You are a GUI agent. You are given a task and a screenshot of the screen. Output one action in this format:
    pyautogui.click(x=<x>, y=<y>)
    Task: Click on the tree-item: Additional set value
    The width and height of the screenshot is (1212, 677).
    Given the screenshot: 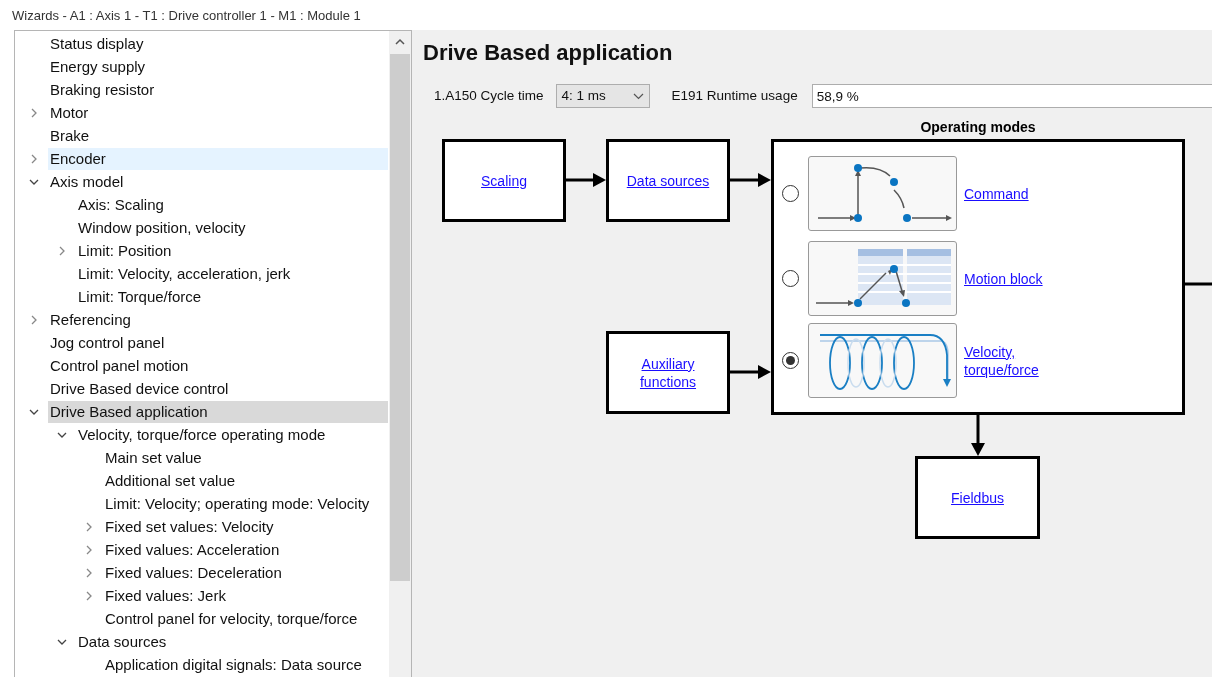 What is the action you would take?
    pyautogui.click(x=245, y=480)
    